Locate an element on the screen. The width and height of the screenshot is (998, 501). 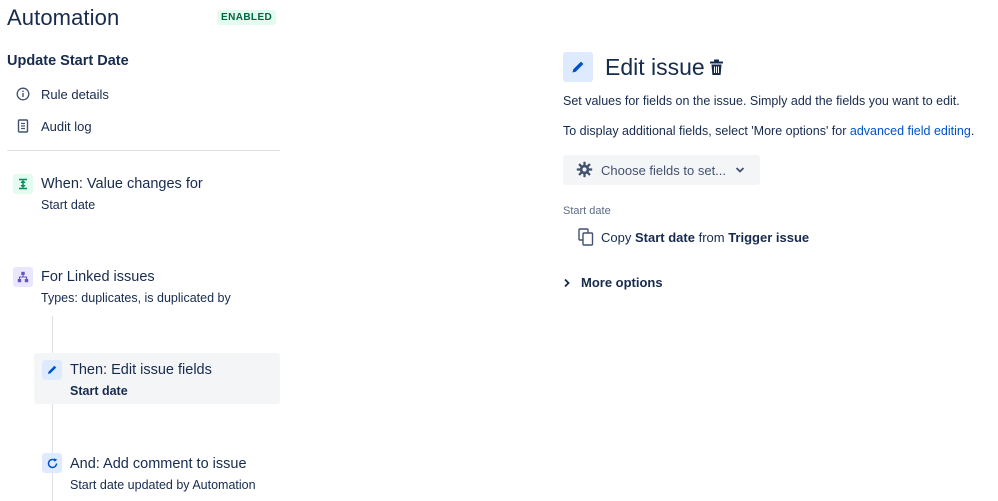
info-icon is located at coordinates (23, 94).